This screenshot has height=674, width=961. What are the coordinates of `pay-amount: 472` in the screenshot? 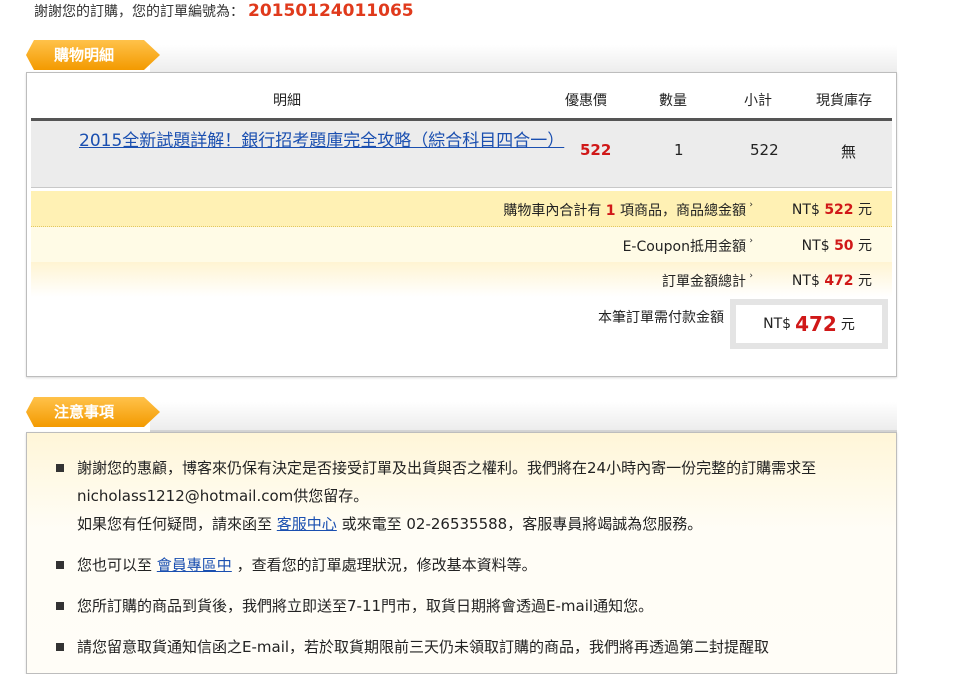 It's located at (816, 324).